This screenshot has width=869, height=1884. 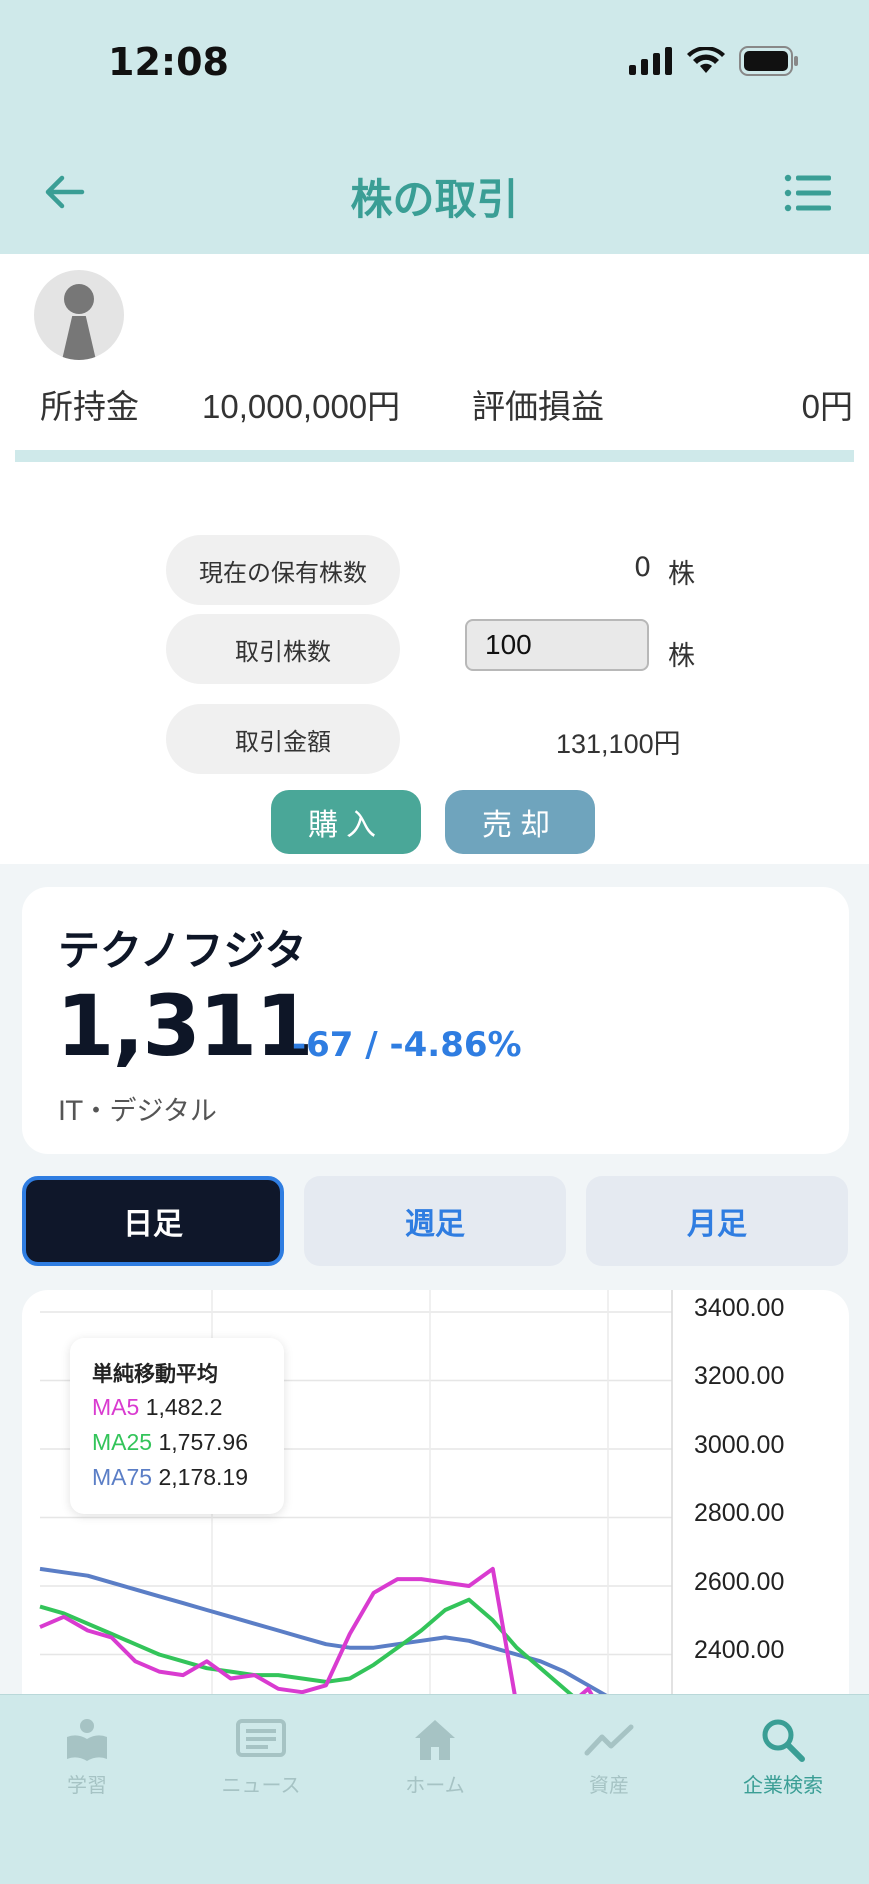 What do you see at coordinates (681, 574) in the screenshot?
I see `holdings-unit: 株` at bounding box center [681, 574].